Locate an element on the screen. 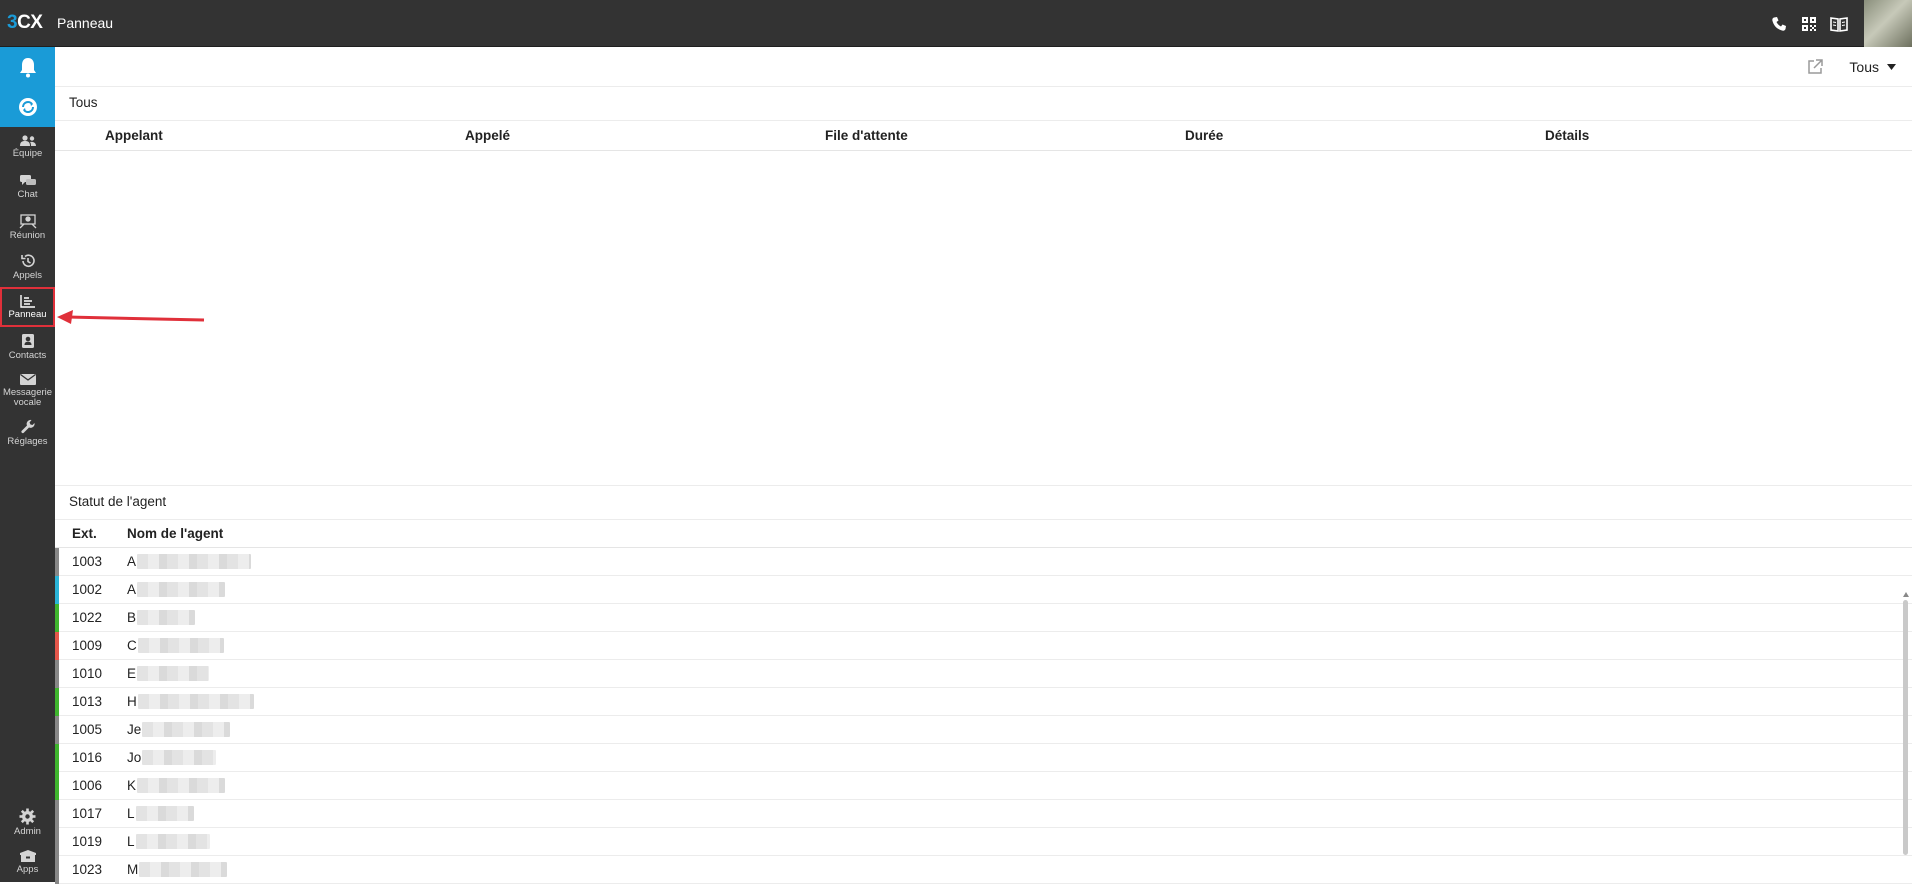  table-row: 1023 M is located at coordinates (983, 870).